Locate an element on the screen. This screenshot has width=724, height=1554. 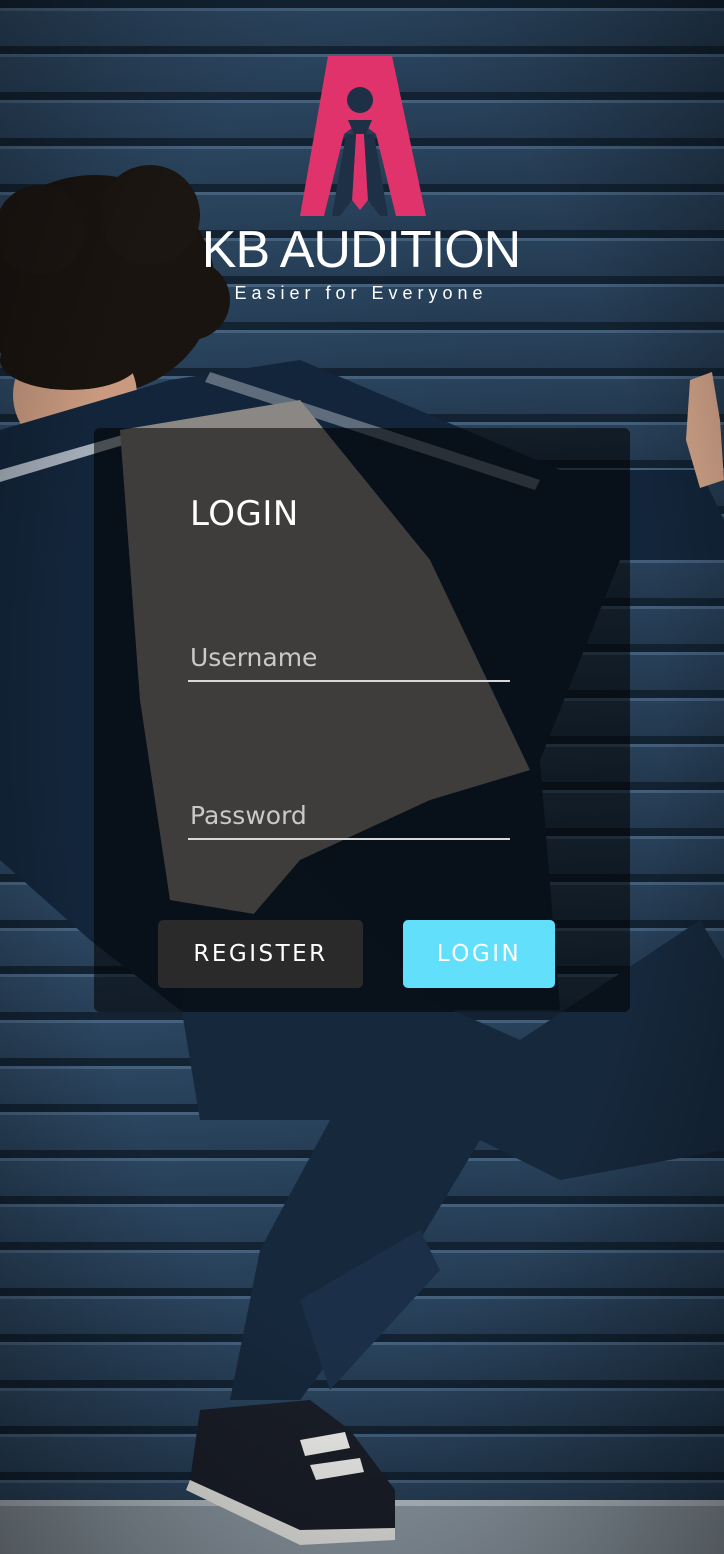
login-button: LOGIN is located at coordinates (479, 954).